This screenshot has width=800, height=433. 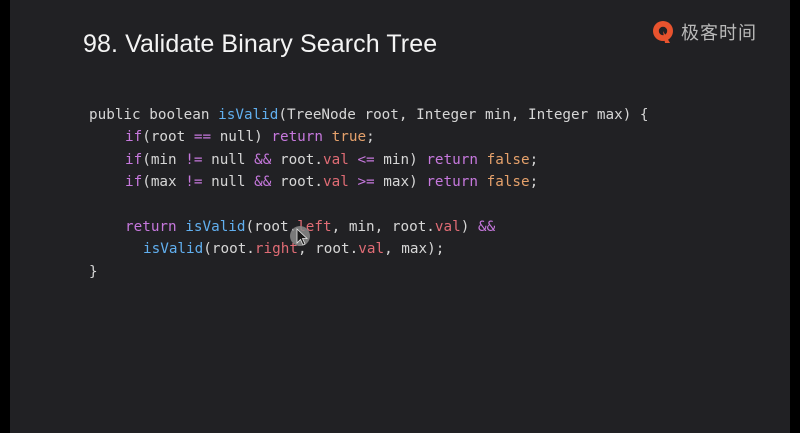 I want to click on code-token: min), so click(x=400, y=159).